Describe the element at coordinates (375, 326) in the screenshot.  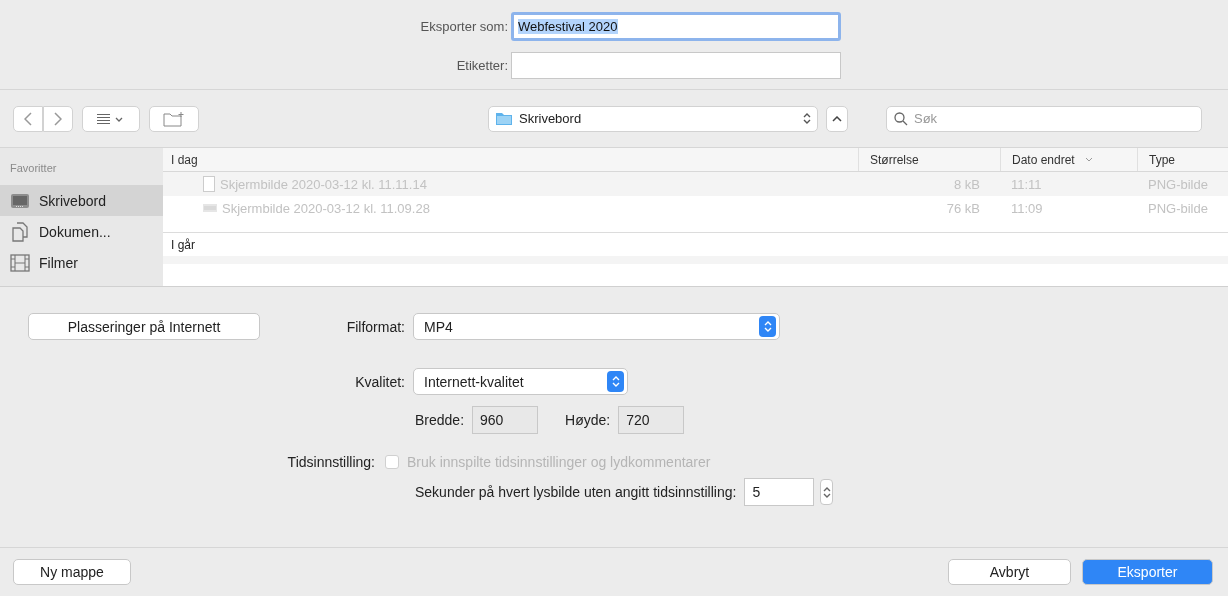
I see `field-label: Filformat:` at that location.